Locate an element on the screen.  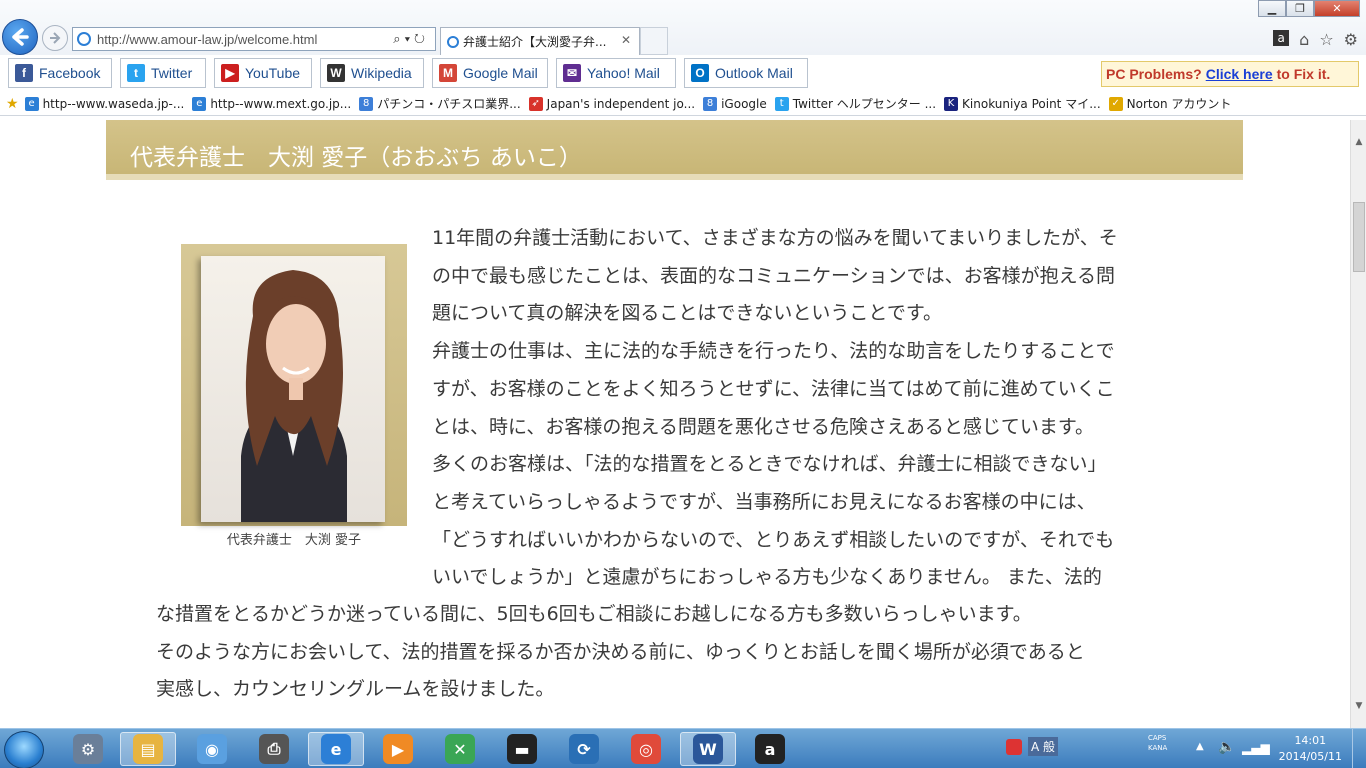
taskbar-app: ◉ is located at coordinates (212, 749).